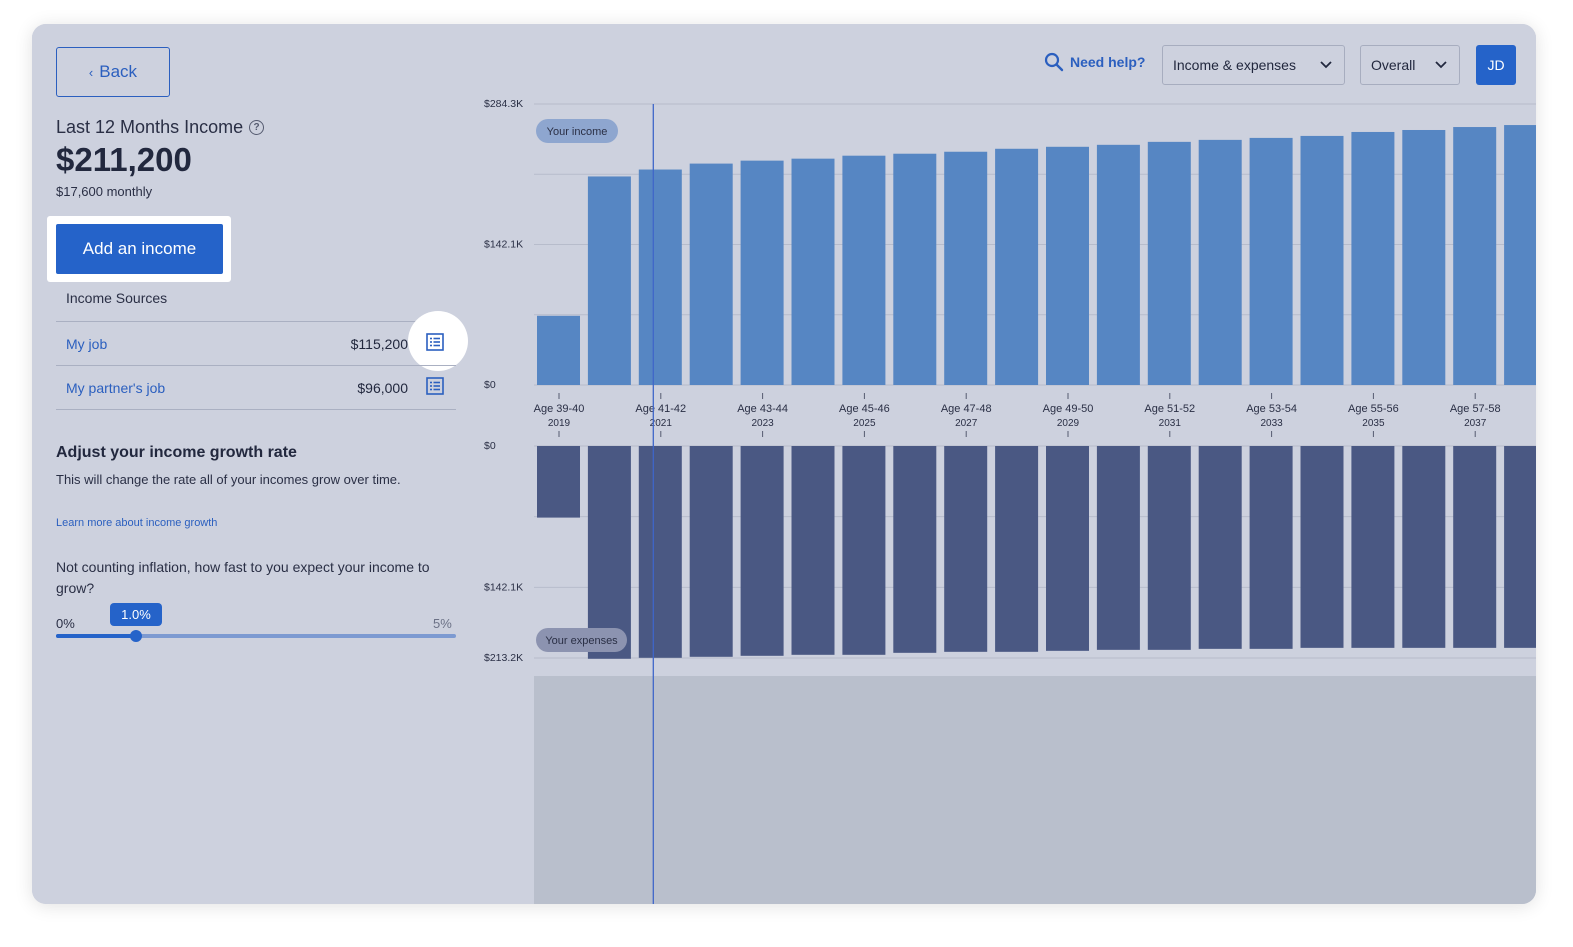 The width and height of the screenshot is (1573, 947). What do you see at coordinates (1271, 409) in the screenshot?
I see `x-tick-label: Age 53-54` at bounding box center [1271, 409].